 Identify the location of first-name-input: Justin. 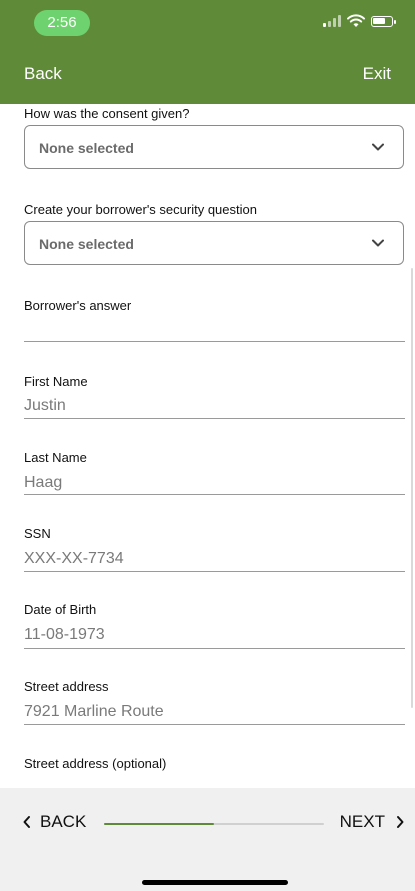
(45, 406).